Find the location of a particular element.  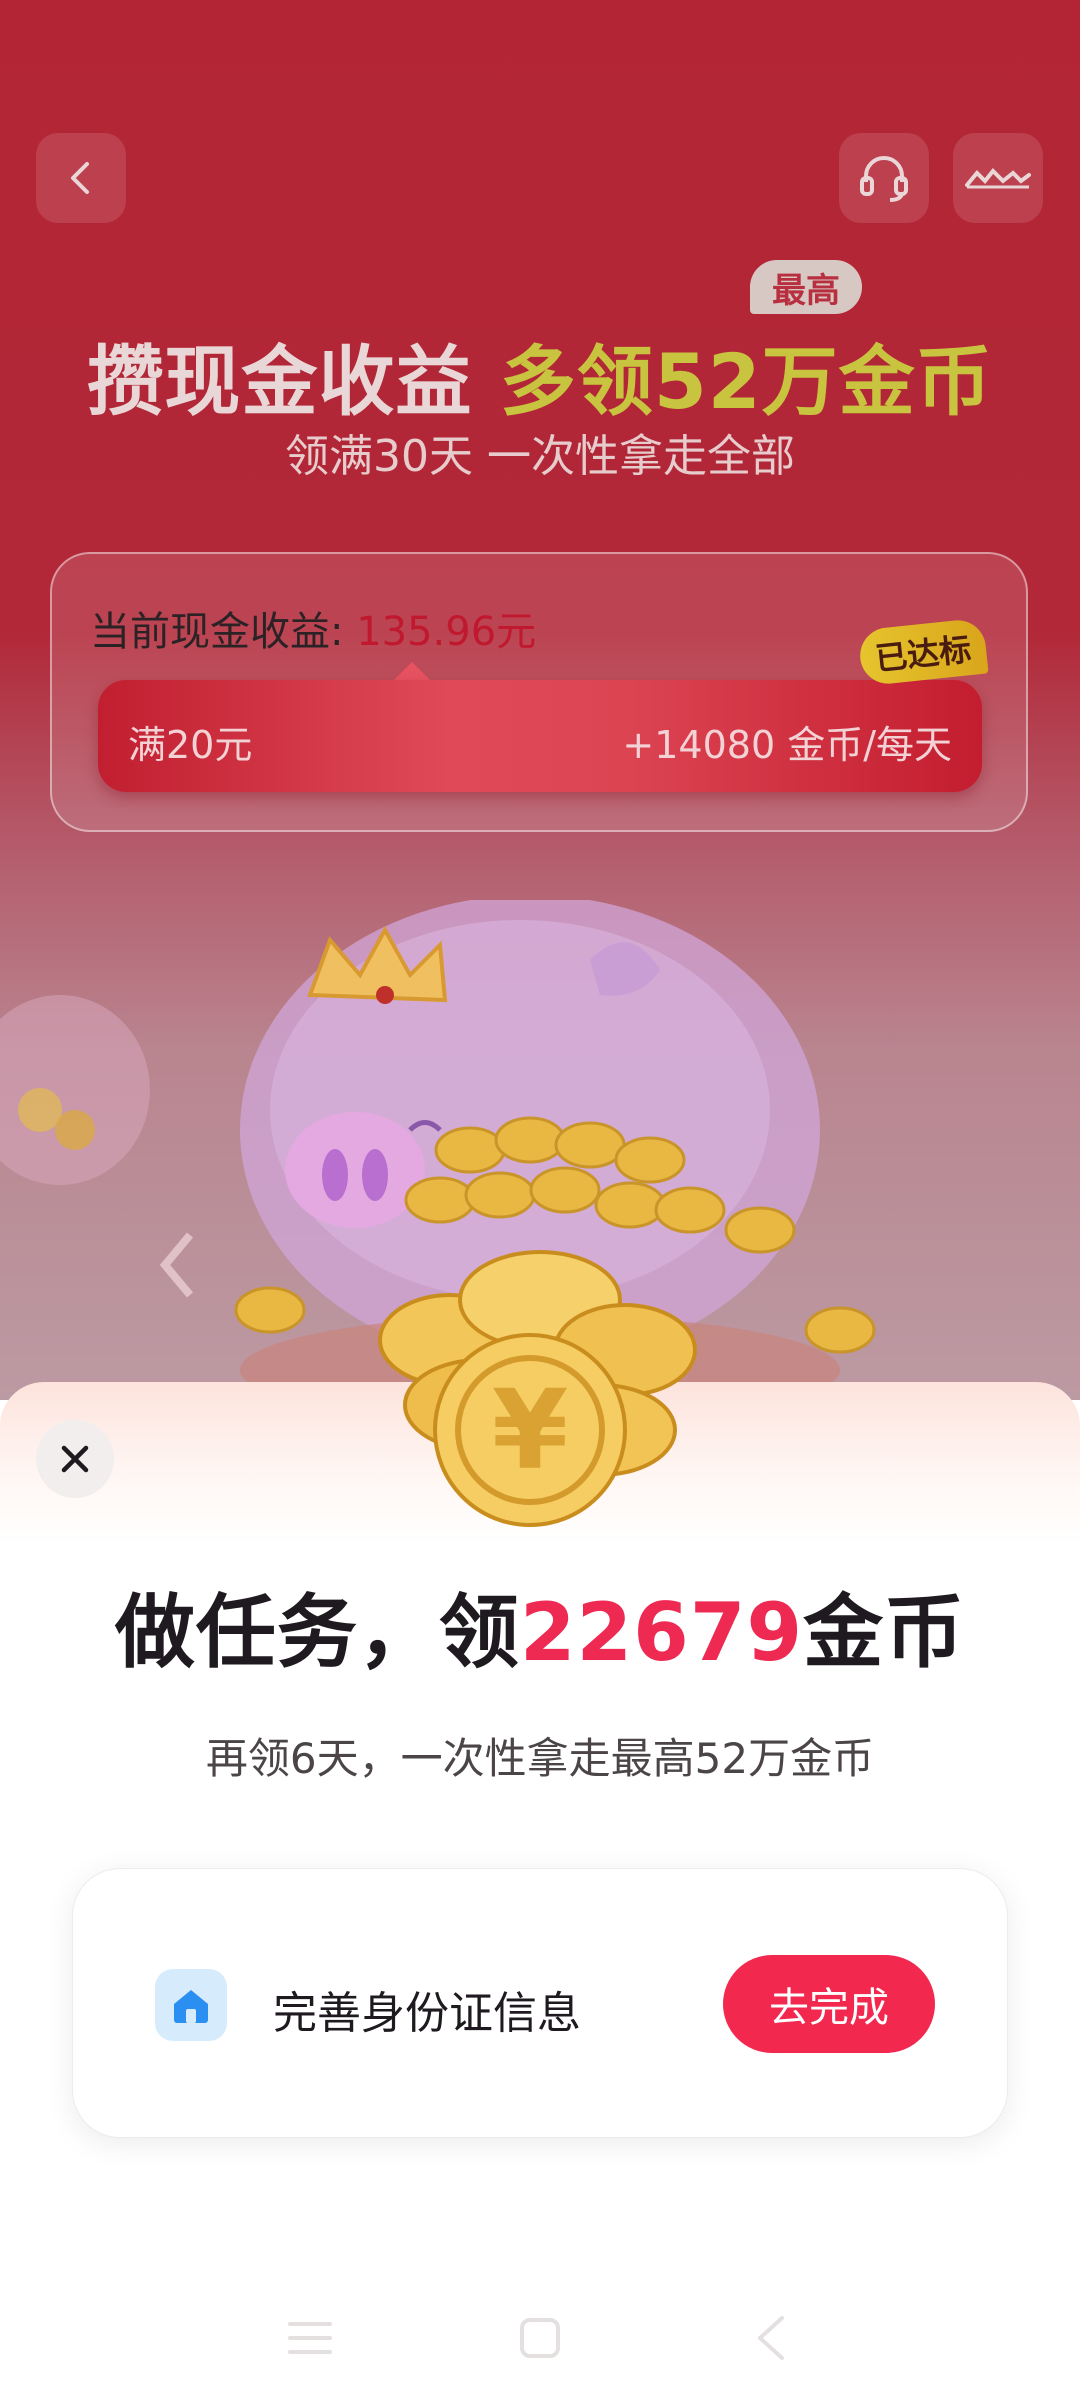

task-title-prefix: 做任务，领 is located at coordinates (317, 1632).